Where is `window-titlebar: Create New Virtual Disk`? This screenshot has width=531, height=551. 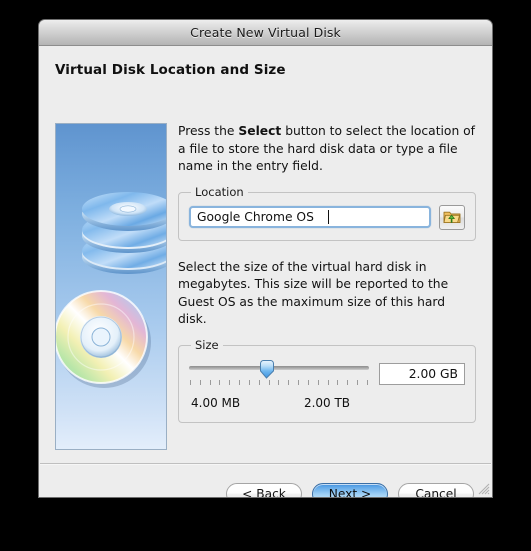 window-titlebar: Create New Virtual Disk is located at coordinates (265, 33).